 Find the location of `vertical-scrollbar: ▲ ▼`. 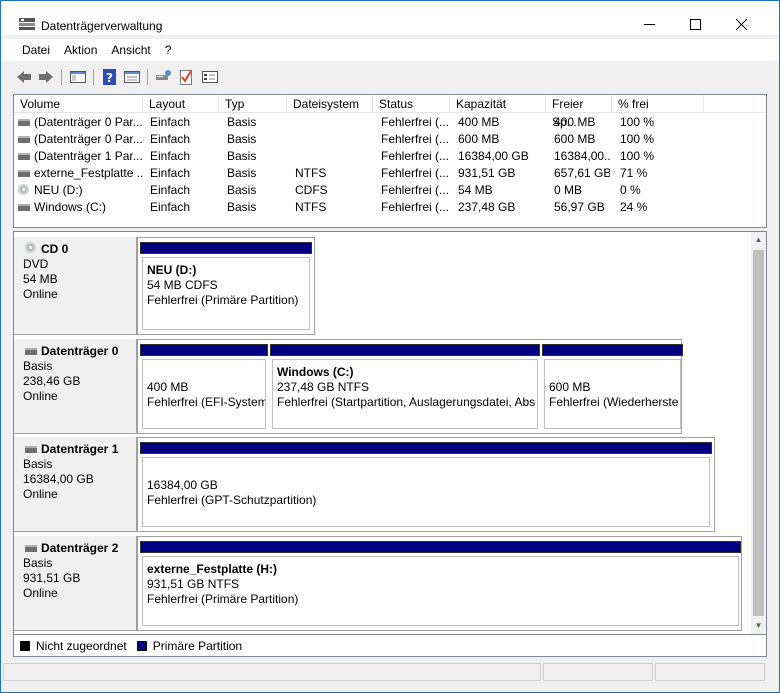

vertical-scrollbar: ▲ ▼ is located at coordinates (758, 433).